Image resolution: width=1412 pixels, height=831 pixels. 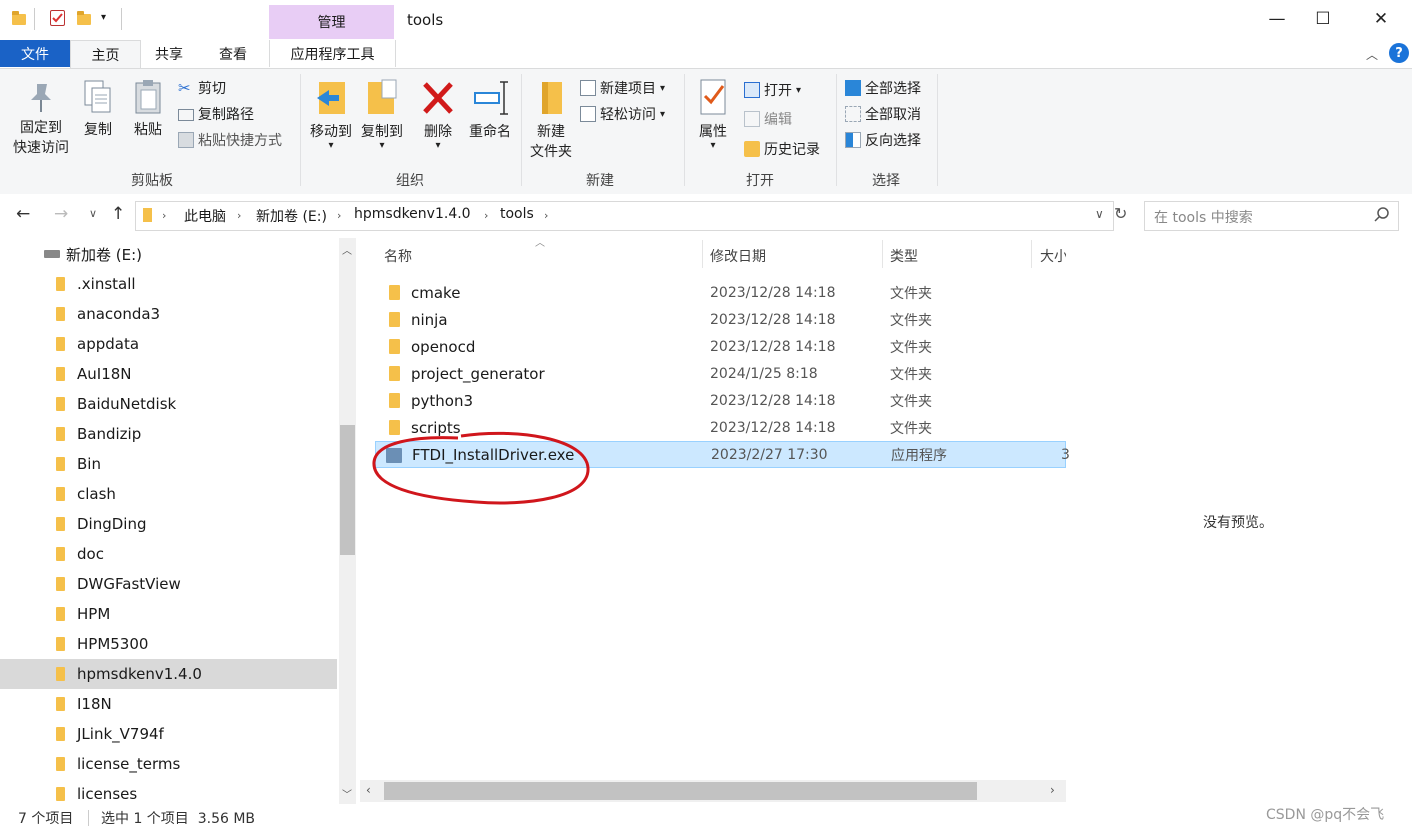 I want to click on invert-selection-button: 反向选择, so click(x=883, y=140).